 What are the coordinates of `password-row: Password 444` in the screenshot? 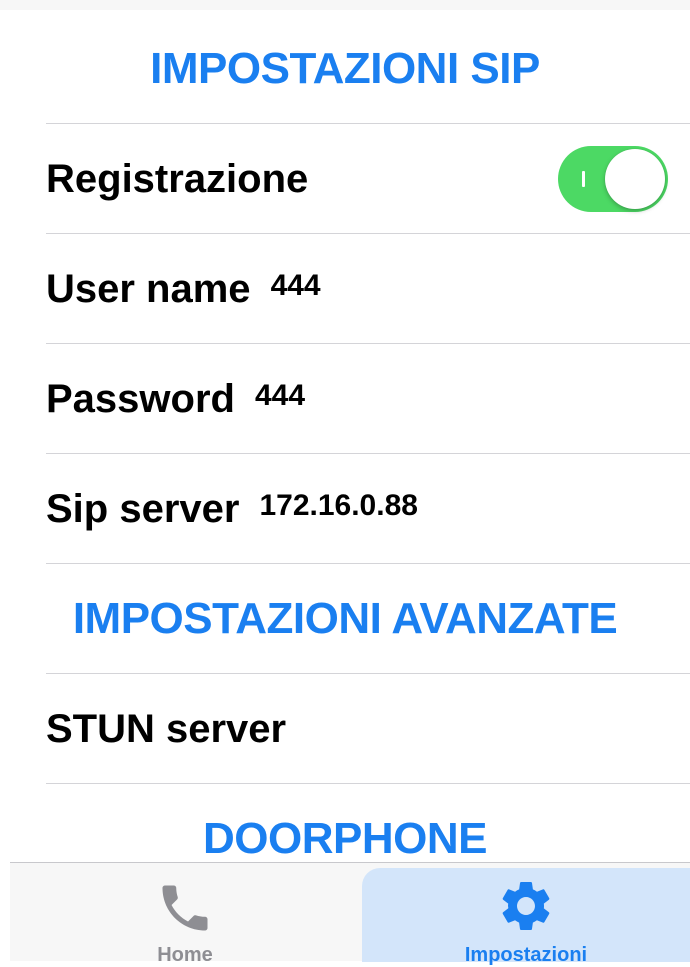 It's located at (345, 399).